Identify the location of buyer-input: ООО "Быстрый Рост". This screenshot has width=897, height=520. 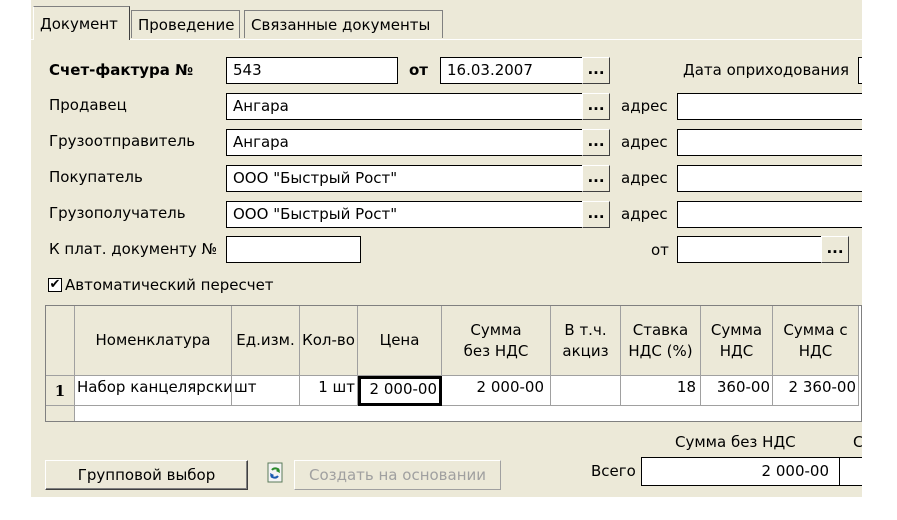
(404, 178).